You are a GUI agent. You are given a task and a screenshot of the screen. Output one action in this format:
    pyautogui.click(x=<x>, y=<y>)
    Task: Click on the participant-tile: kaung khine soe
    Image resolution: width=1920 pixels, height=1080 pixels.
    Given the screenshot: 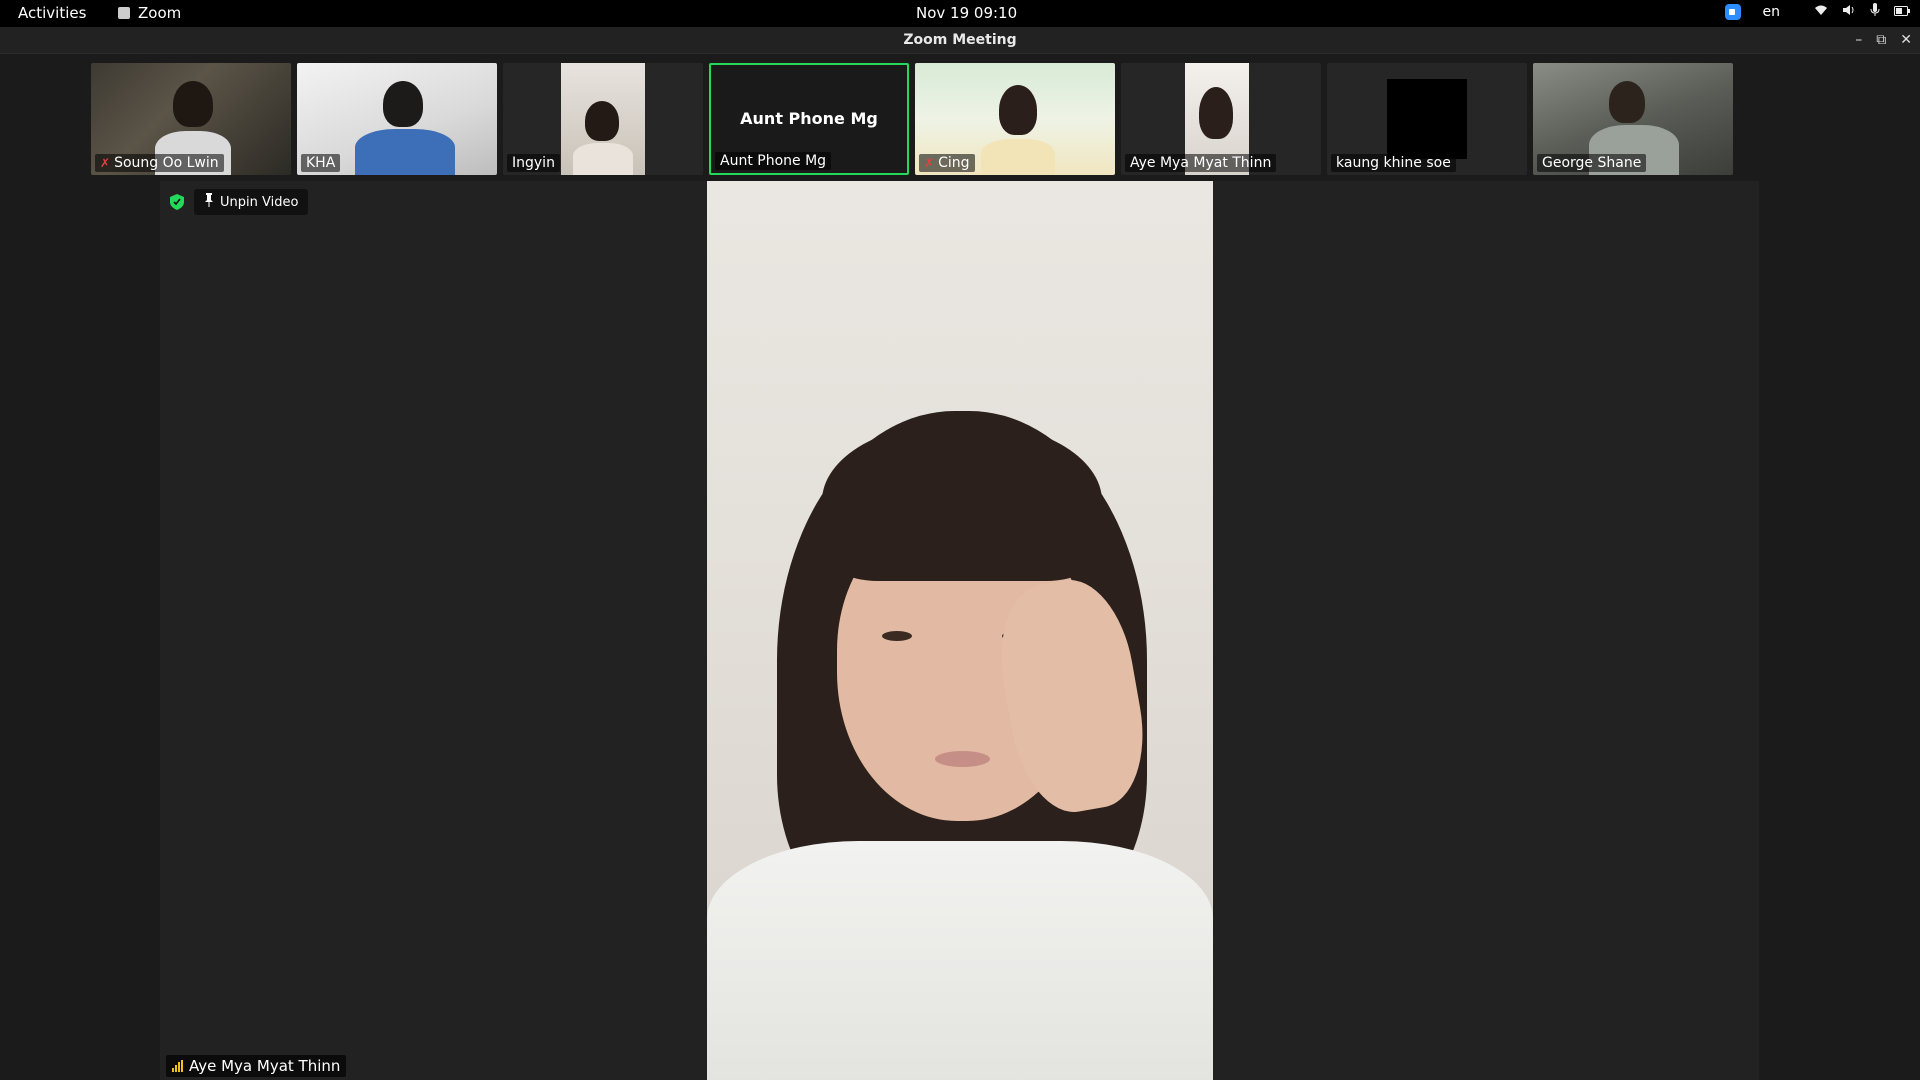 What is the action you would take?
    pyautogui.click(x=1427, y=119)
    